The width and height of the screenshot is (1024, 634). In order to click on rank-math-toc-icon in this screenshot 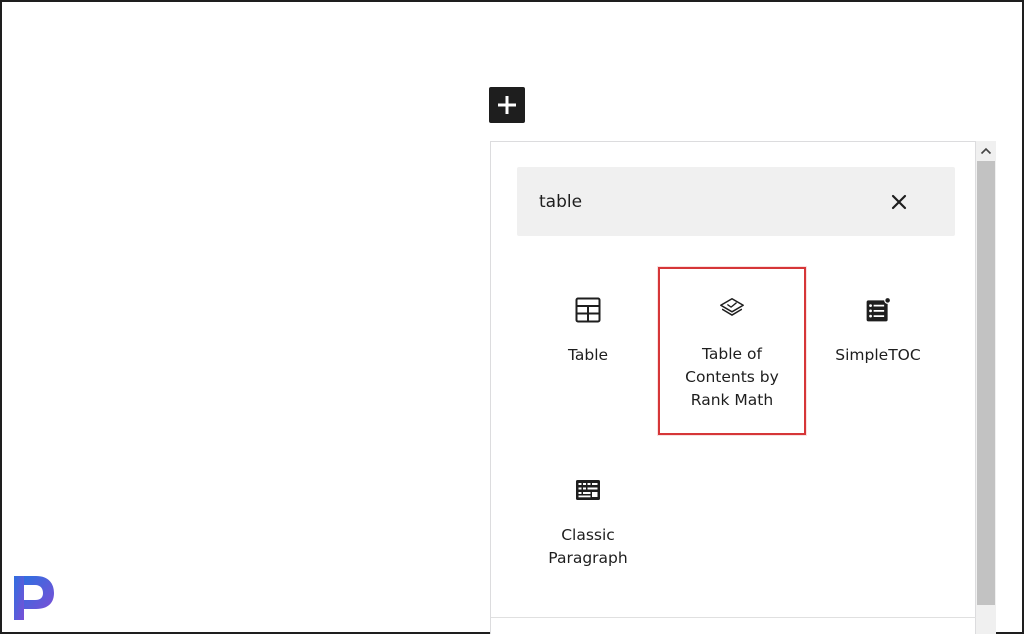, I will do `click(732, 309)`.